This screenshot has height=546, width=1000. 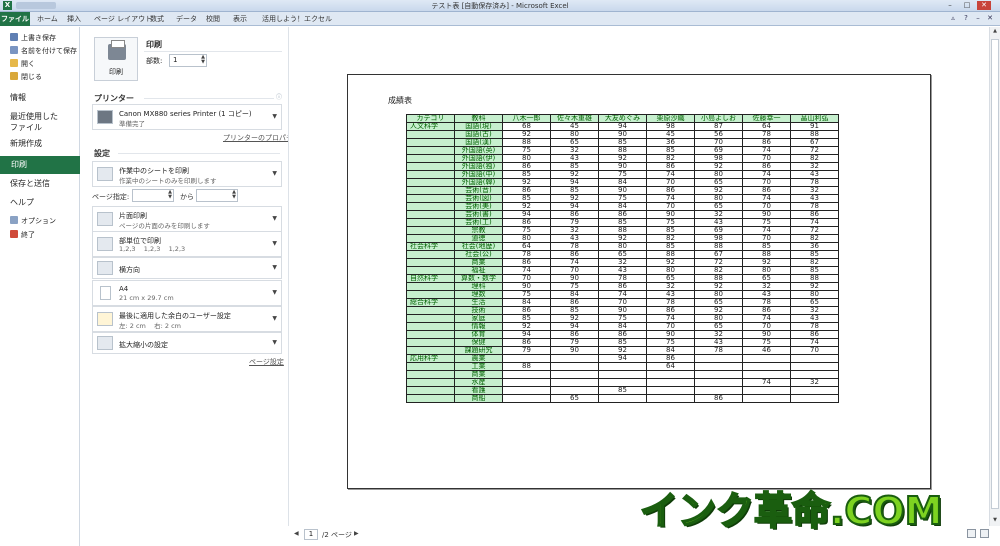 What do you see at coordinates (187, 268) in the screenshot?
I see `orientation-dropdown: 横方向 ▼` at bounding box center [187, 268].